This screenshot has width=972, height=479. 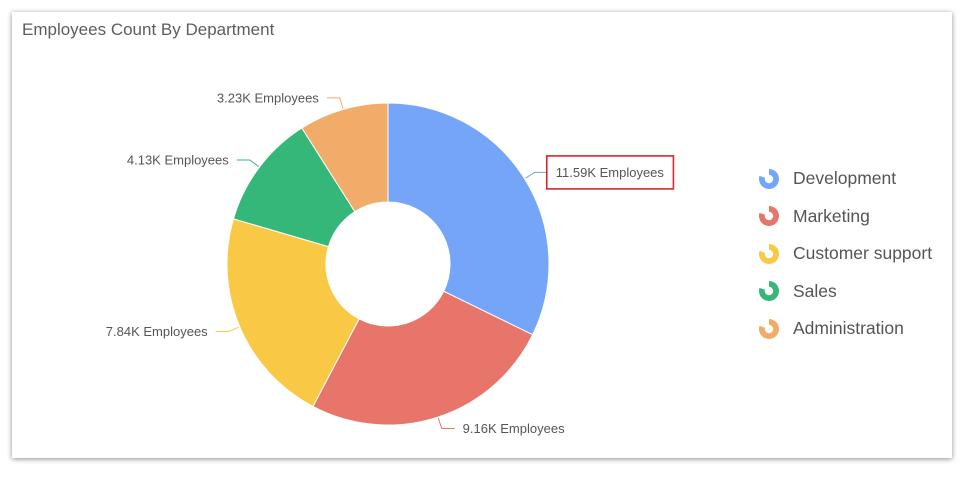 What do you see at coordinates (178, 159) in the screenshot?
I see `data-label-sales: 4.13K Employees` at bounding box center [178, 159].